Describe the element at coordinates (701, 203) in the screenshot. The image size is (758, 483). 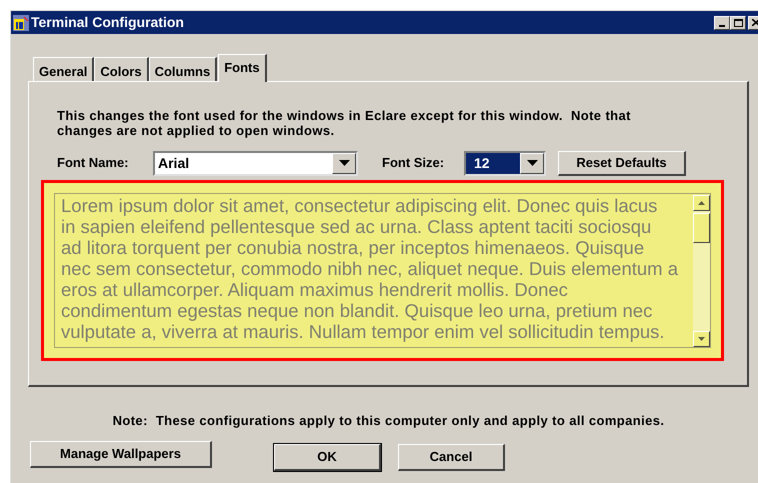
I see `scroll-up-icon` at that location.